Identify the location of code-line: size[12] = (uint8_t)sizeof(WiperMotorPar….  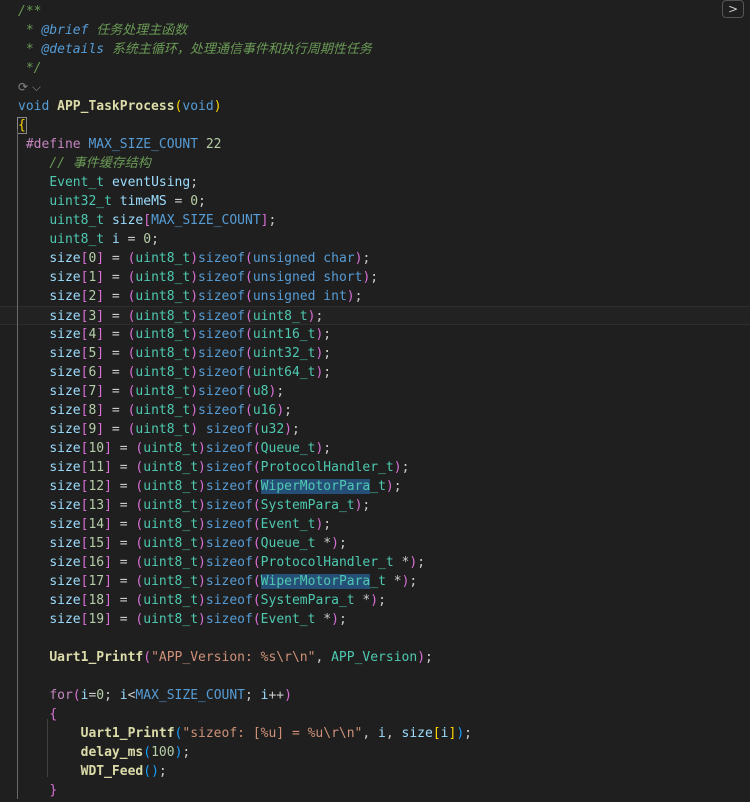
(375, 486).